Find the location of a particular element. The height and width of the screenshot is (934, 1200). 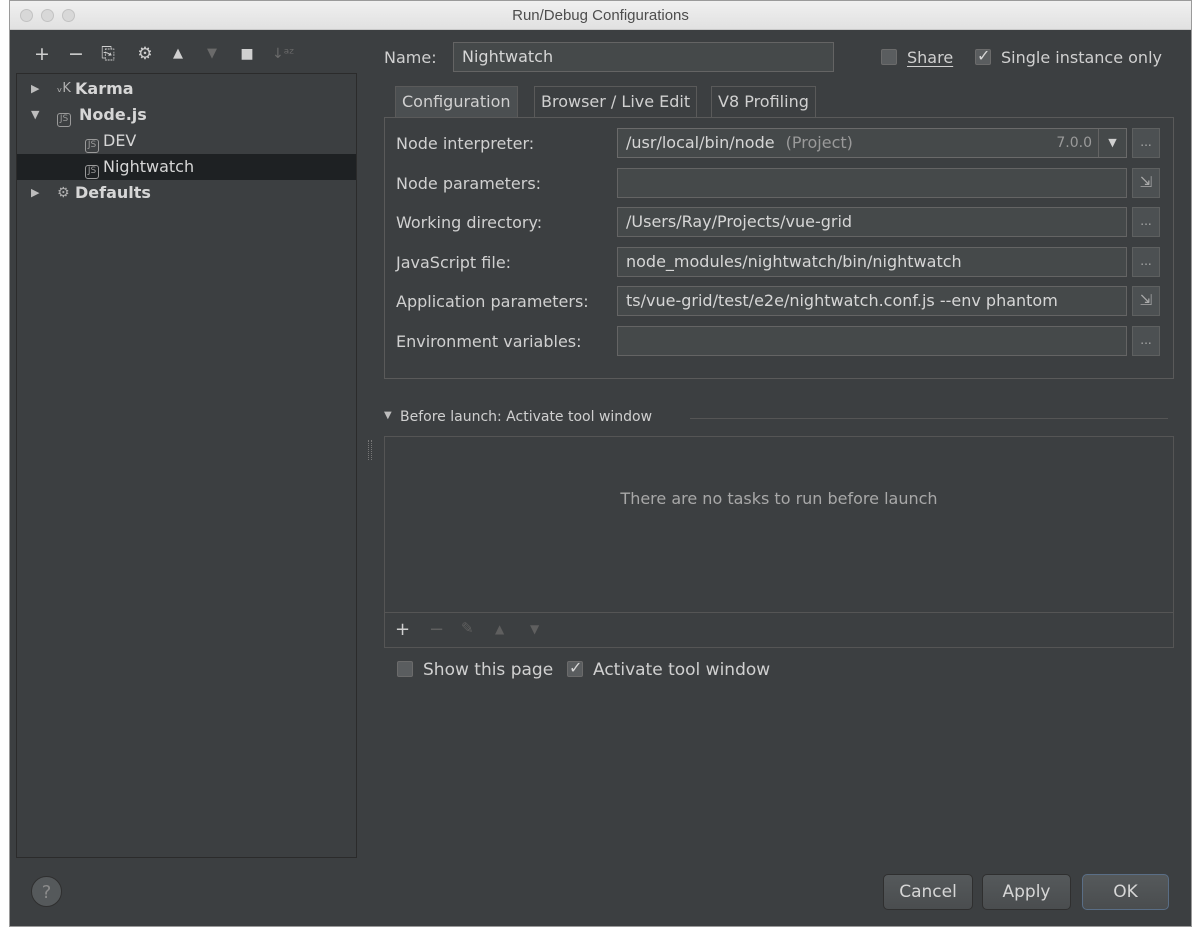

tree-item-label: Karma is located at coordinates (104, 88).